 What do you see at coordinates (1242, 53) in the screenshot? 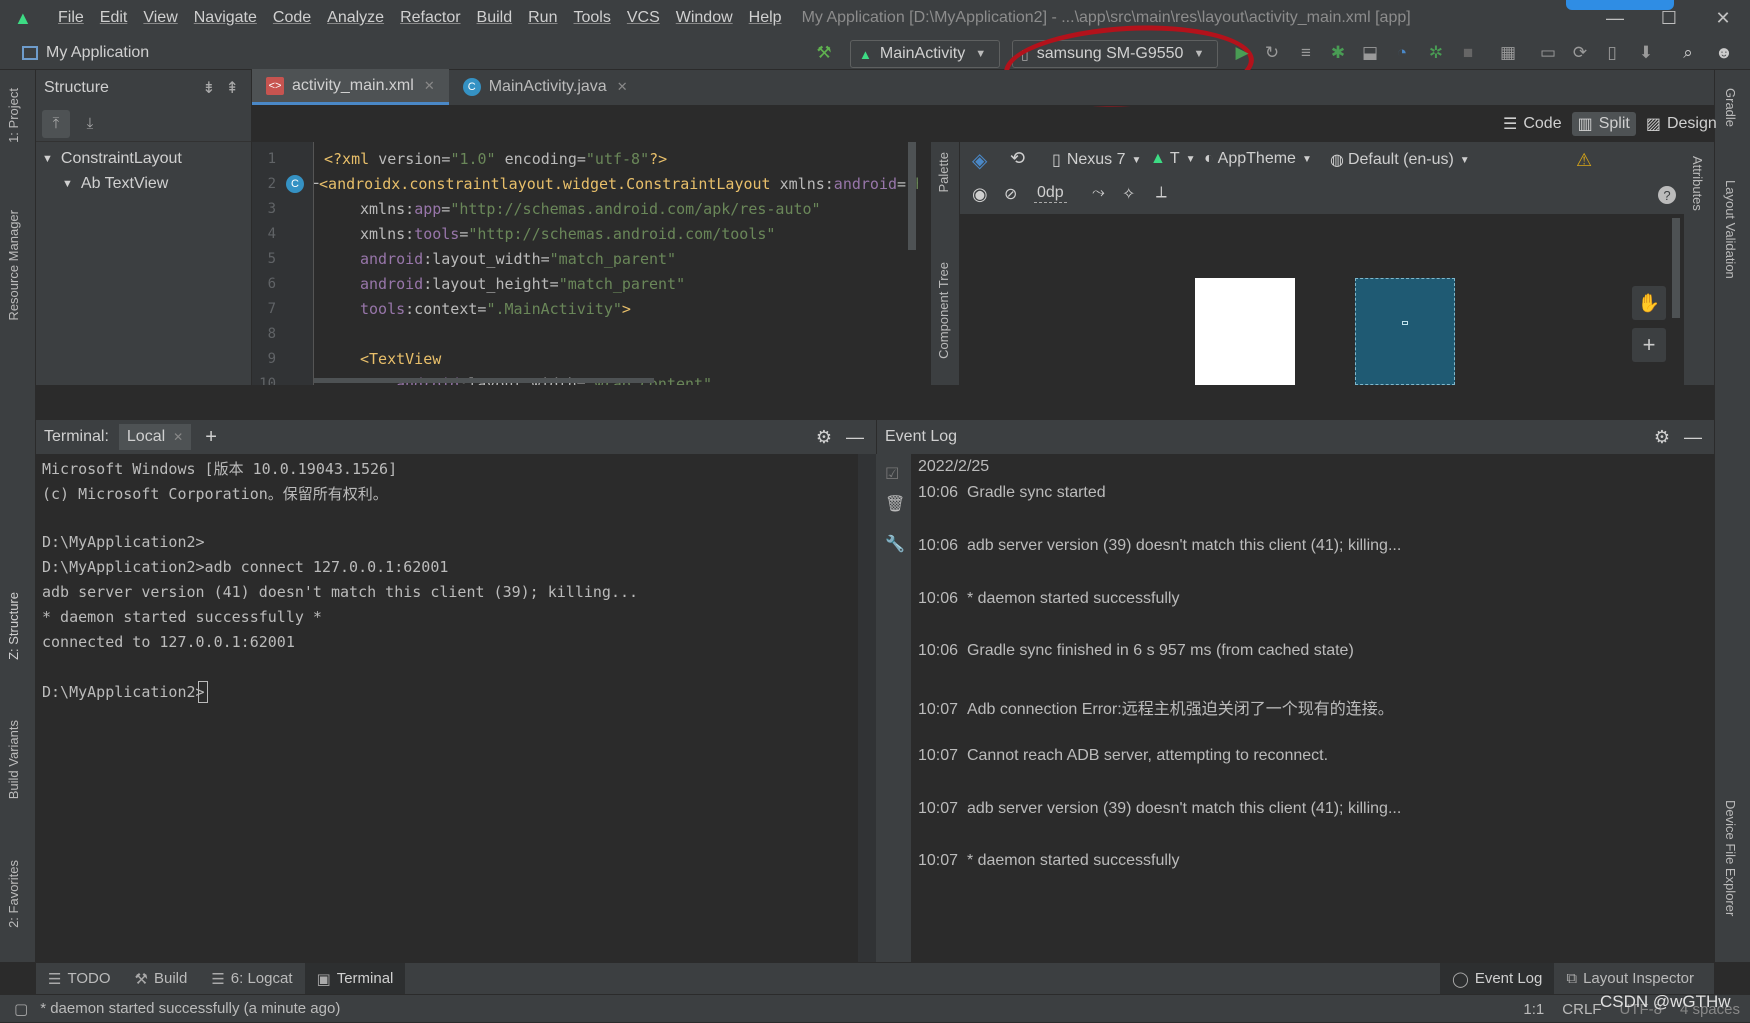
I see `run-icon: ▶` at bounding box center [1242, 53].